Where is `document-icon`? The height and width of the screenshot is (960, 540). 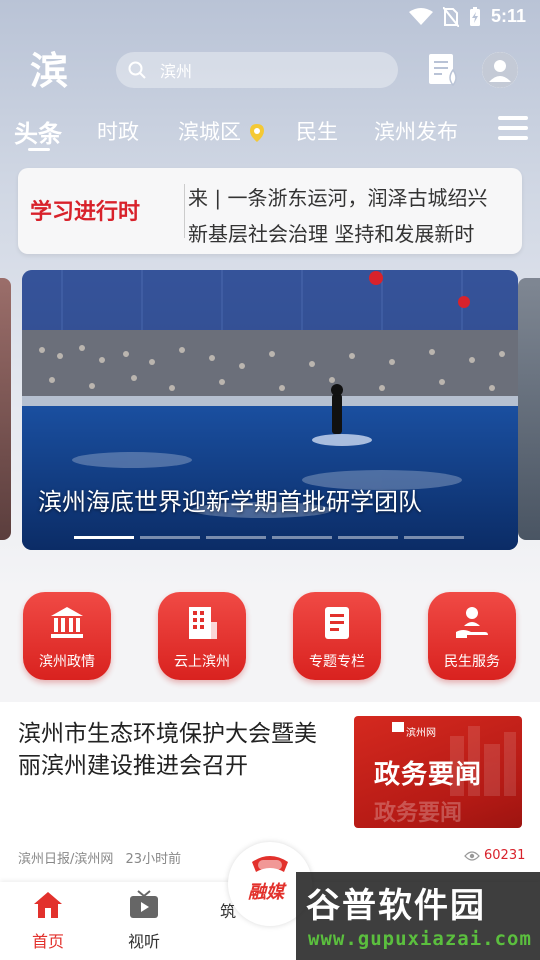
document-icon is located at coordinates (337, 623).